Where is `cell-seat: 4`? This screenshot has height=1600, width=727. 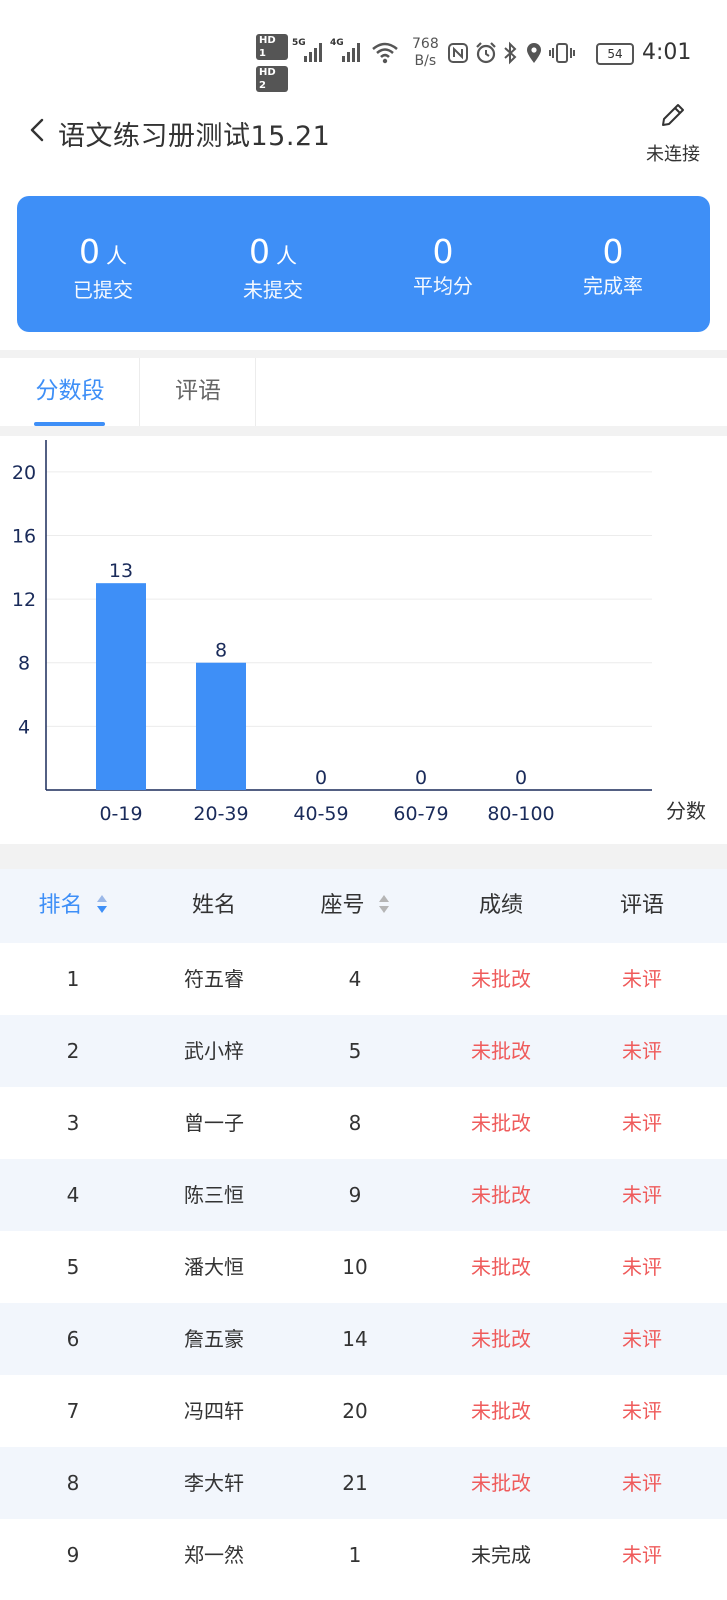 cell-seat: 4 is located at coordinates (355, 979).